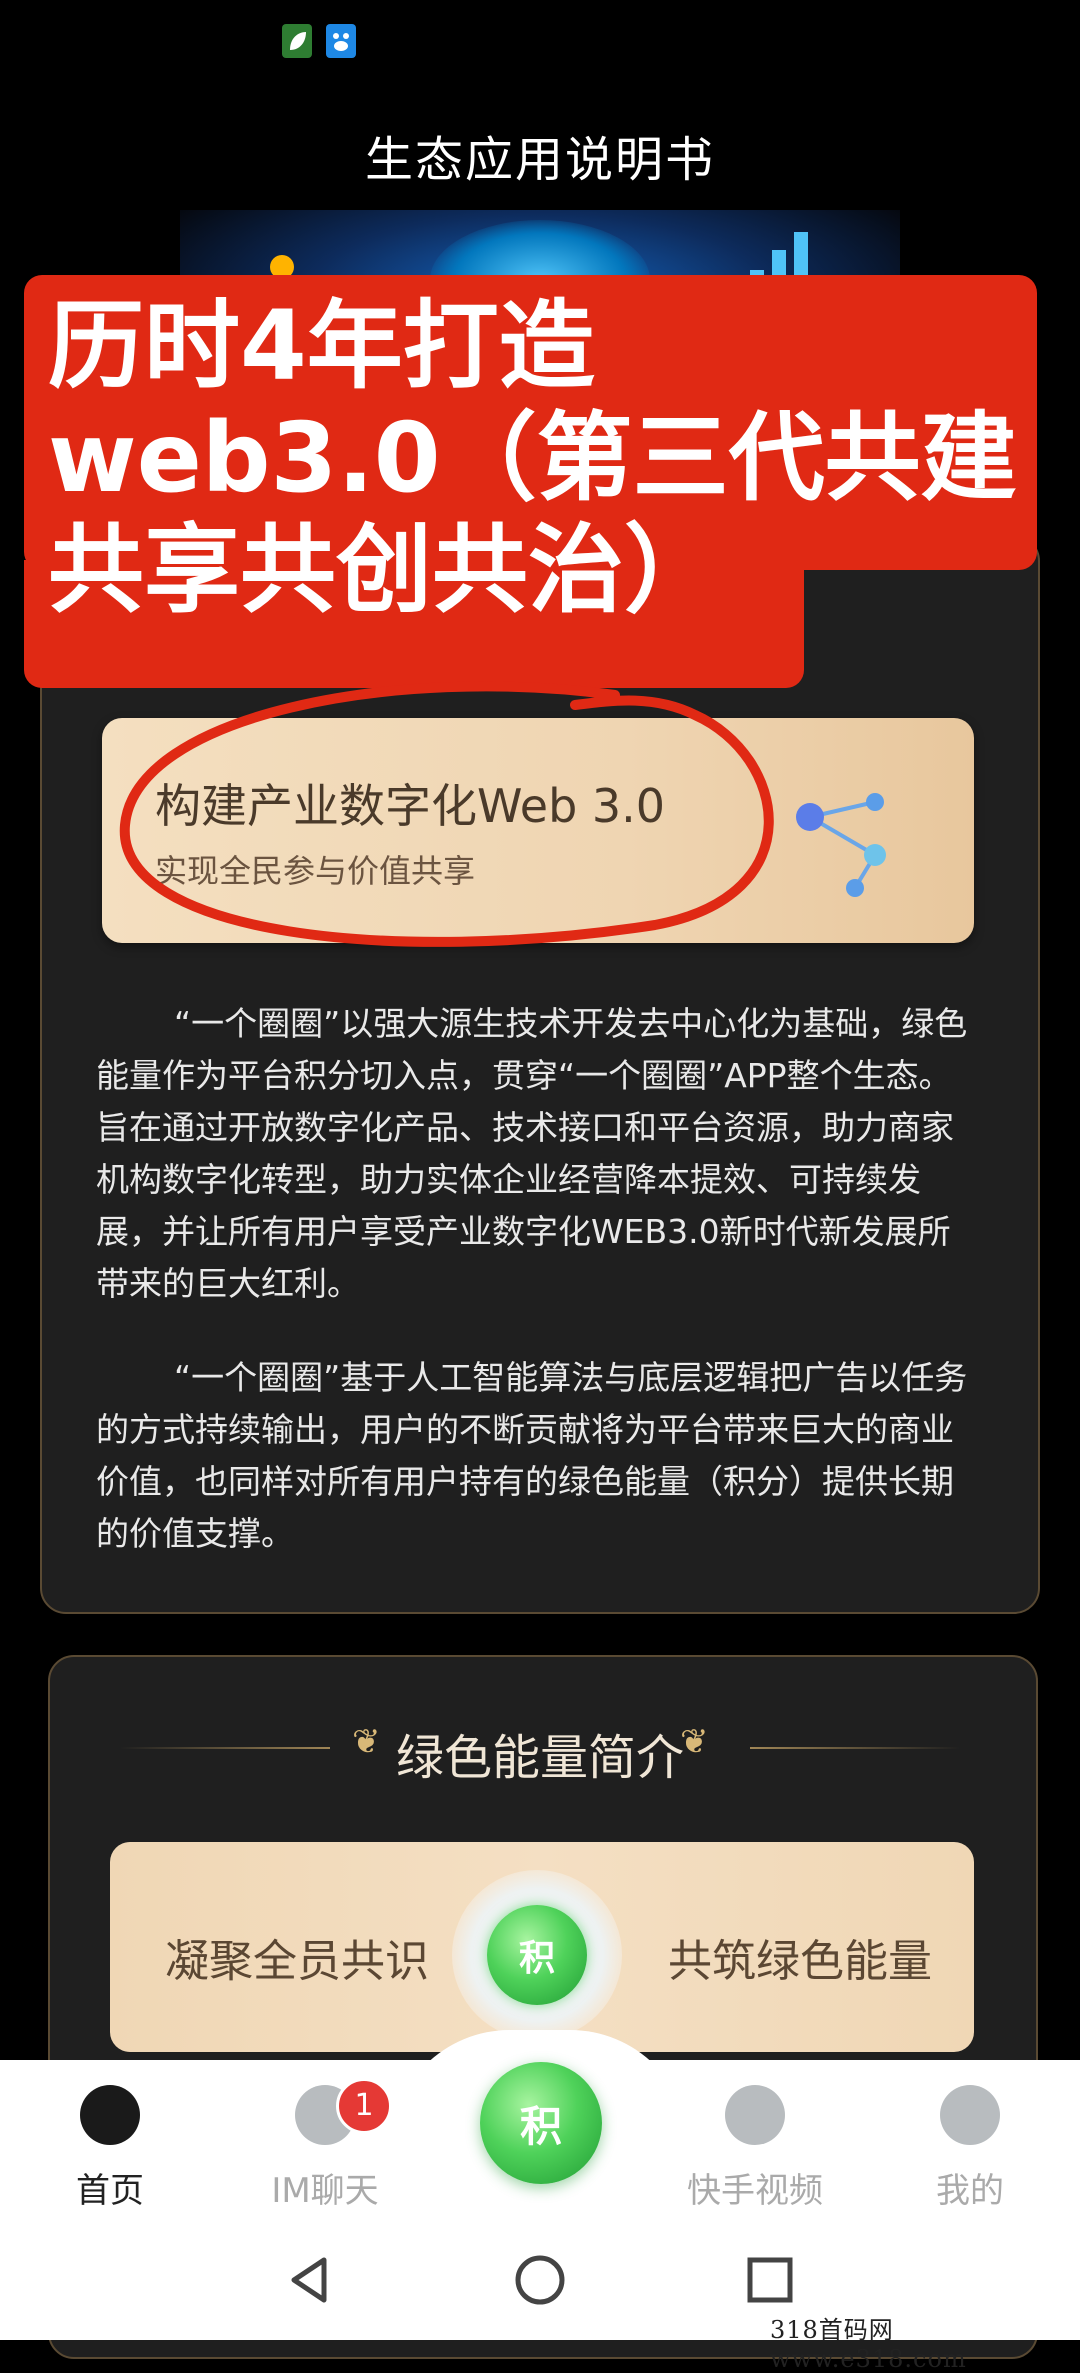 Image resolution: width=1080 pixels, height=2373 pixels. Describe the element at coordinates (410, 806) in the screenshot. I see `intro-banner-title: 构建产业数字化Web 3.0` at that location.